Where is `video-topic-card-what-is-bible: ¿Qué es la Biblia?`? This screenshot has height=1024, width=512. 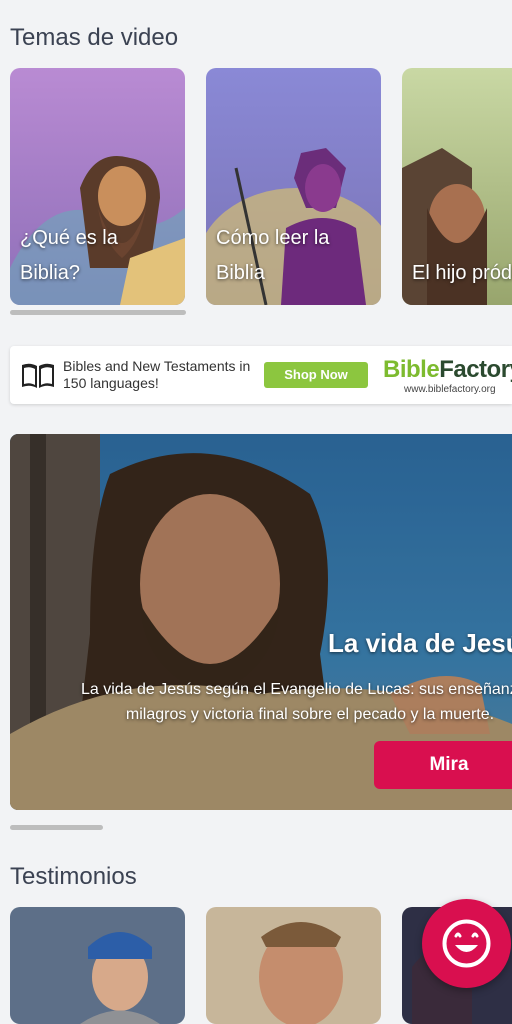
video-topic-card-what-is-bible: ¿Qué es la Biblia? is located at coordinates (97, 186).